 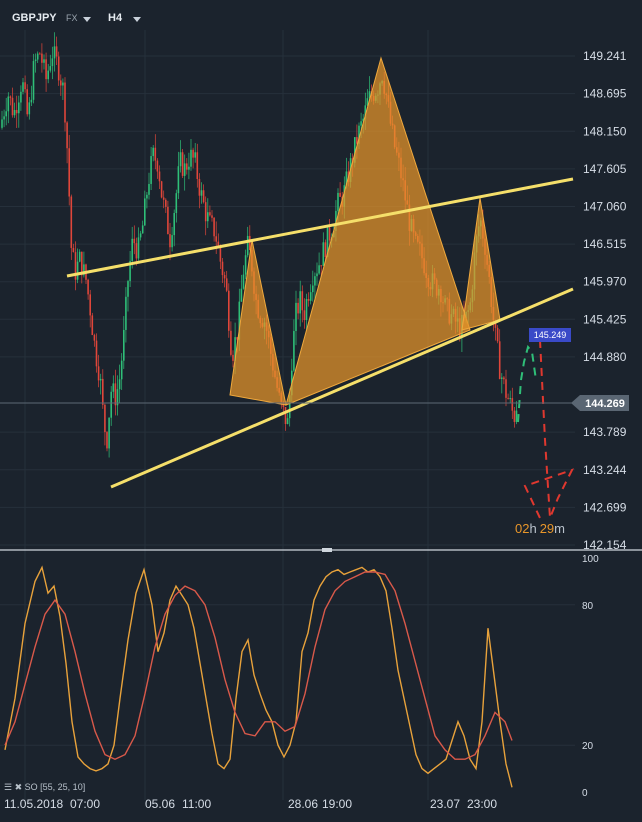 What do you see at coordinates (590, 559) in the screenshot?
I see `oscillator-tick-label: 100` at bounding box center [590, 559].